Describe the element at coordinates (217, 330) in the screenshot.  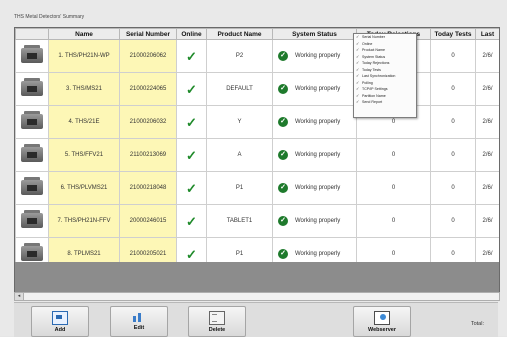
I see `delete-button-label: Delete` at that location.